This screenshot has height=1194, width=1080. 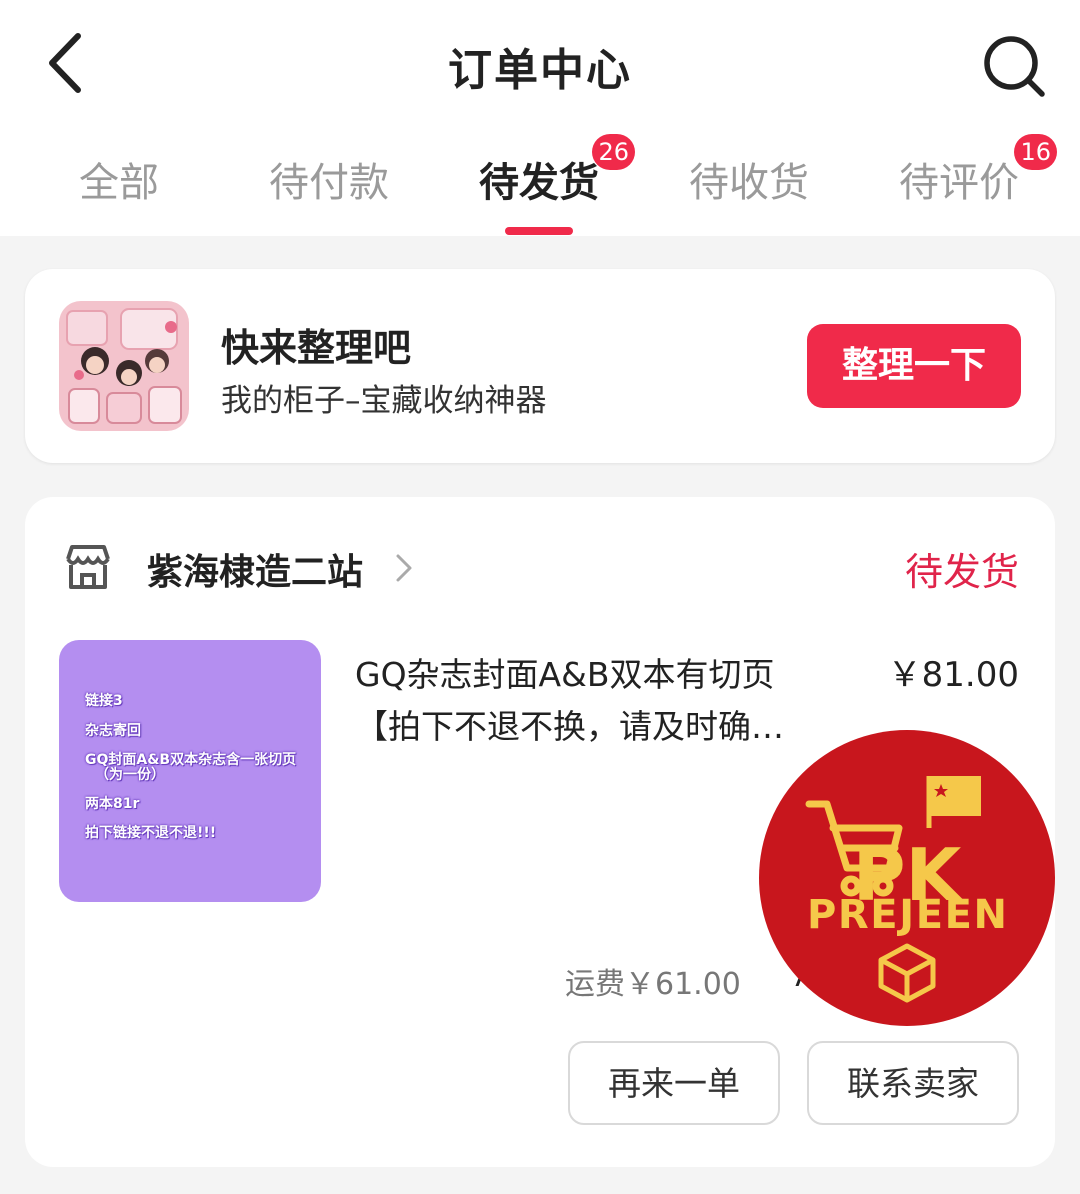 I want to click on thumb-text: 杂志寄回, so click(x=113, y=731).